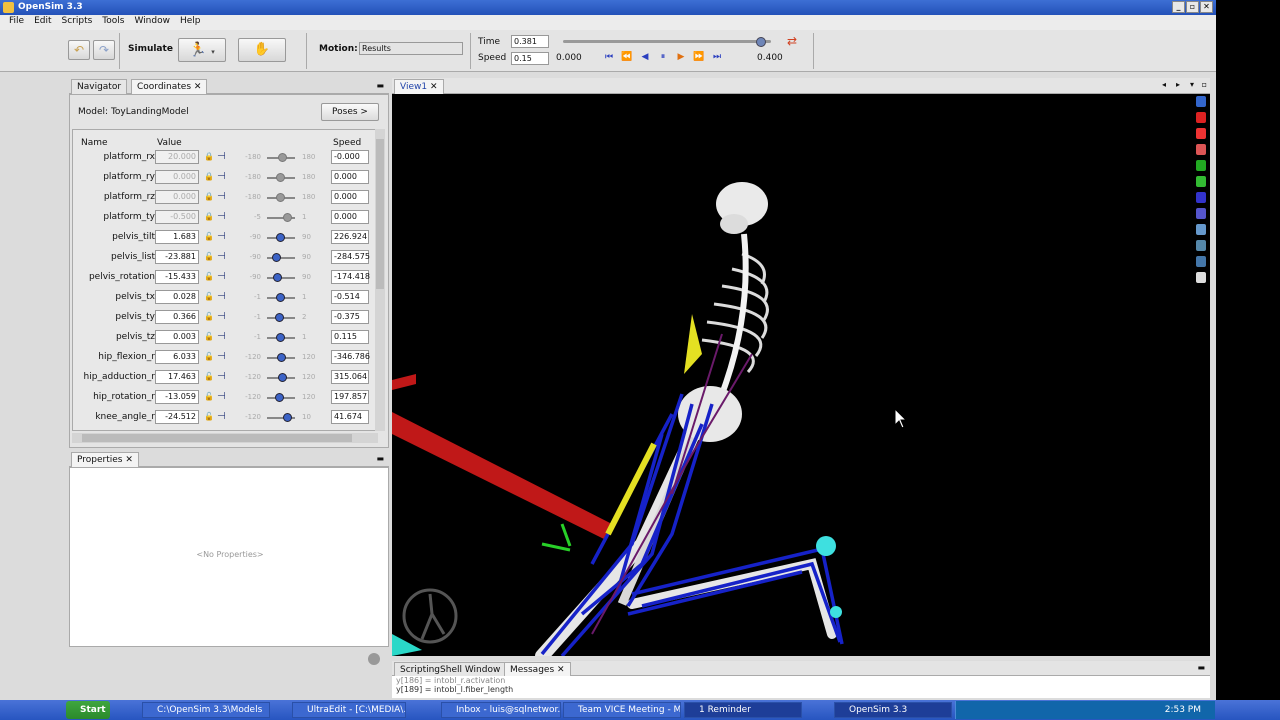 The image size is (1280, 720). What do you see at coordinates (16, 22) in the screenshot?
I see `menu-file: File` at bounding box center [16, 22].